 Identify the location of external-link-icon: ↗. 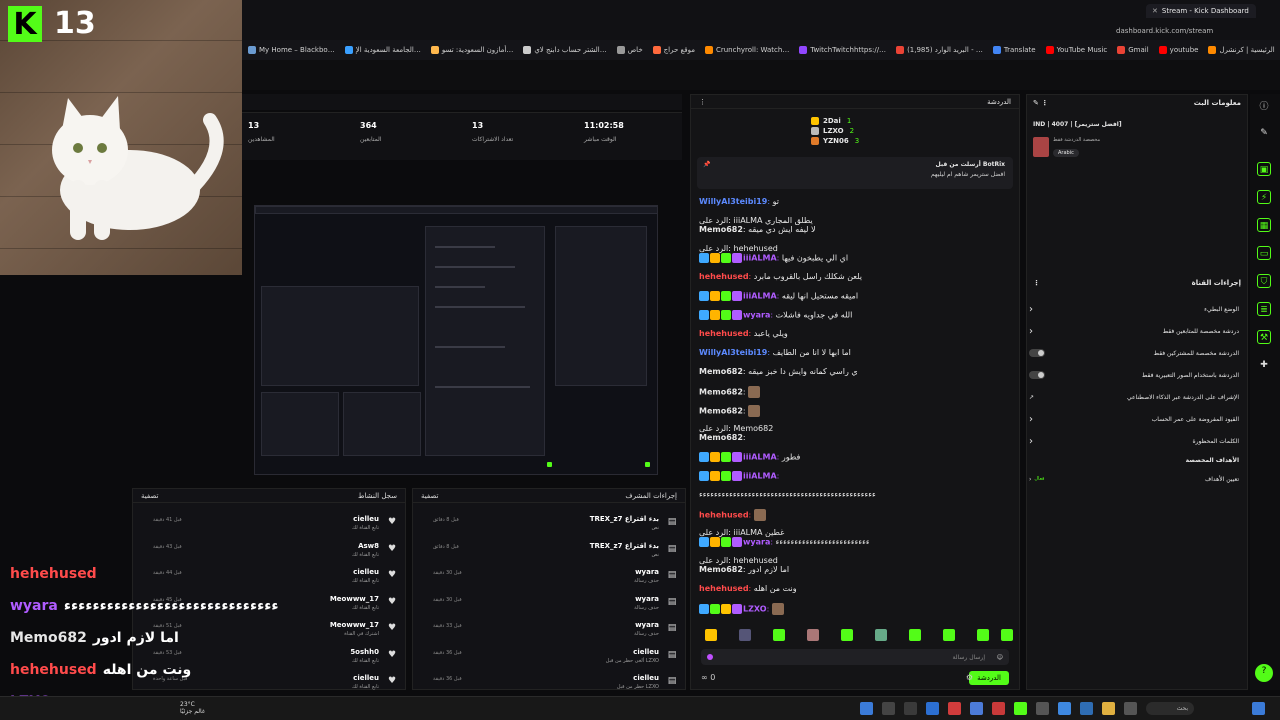
(1031, 397).